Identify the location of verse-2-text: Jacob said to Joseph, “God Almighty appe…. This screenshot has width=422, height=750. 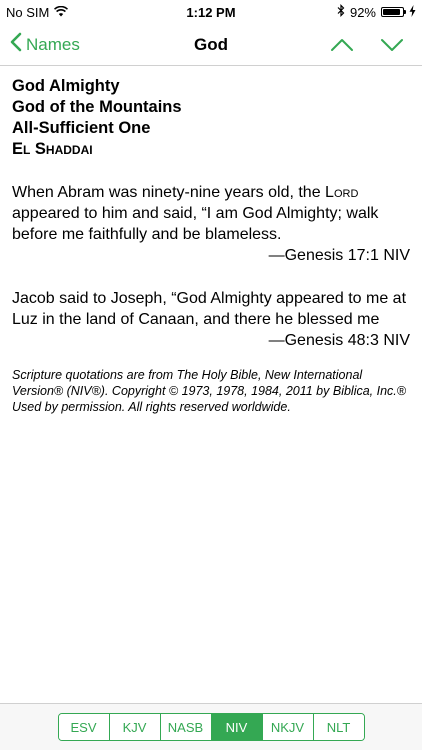
(209, 309).